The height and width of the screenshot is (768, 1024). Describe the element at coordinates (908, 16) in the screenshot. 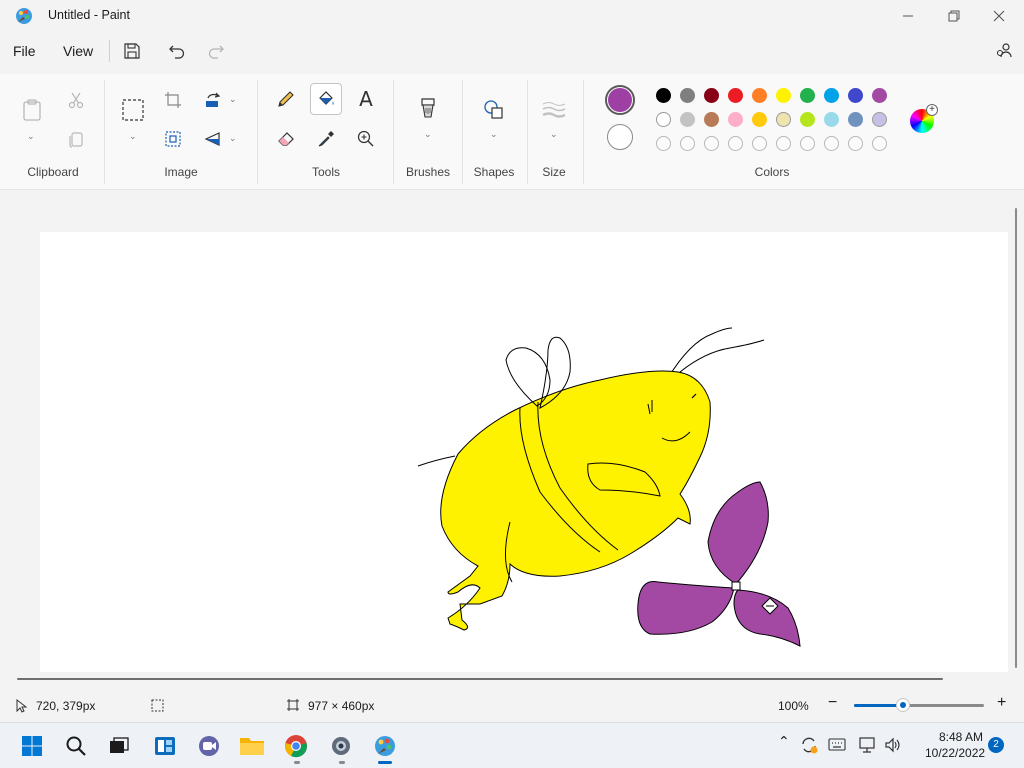

I see `minimize-button` at that location.